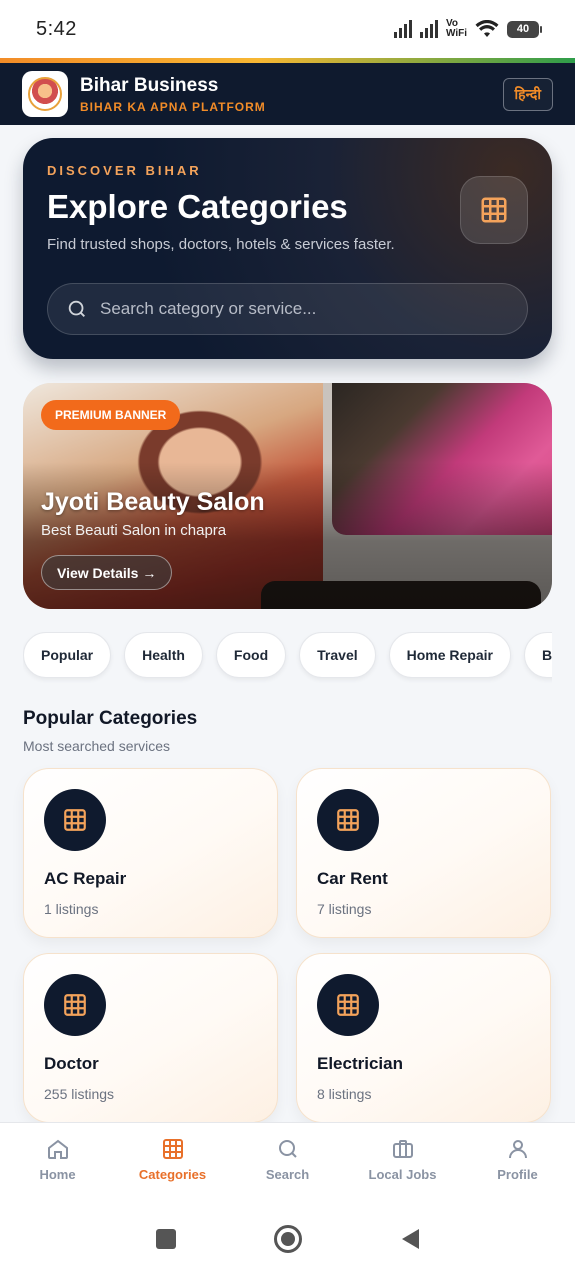 This screenshot has height=1280, width=575. What do you see at coordinates (166, 1239) in the screenshot?
I see `recents-icon` at bounding box center [166, 1239].